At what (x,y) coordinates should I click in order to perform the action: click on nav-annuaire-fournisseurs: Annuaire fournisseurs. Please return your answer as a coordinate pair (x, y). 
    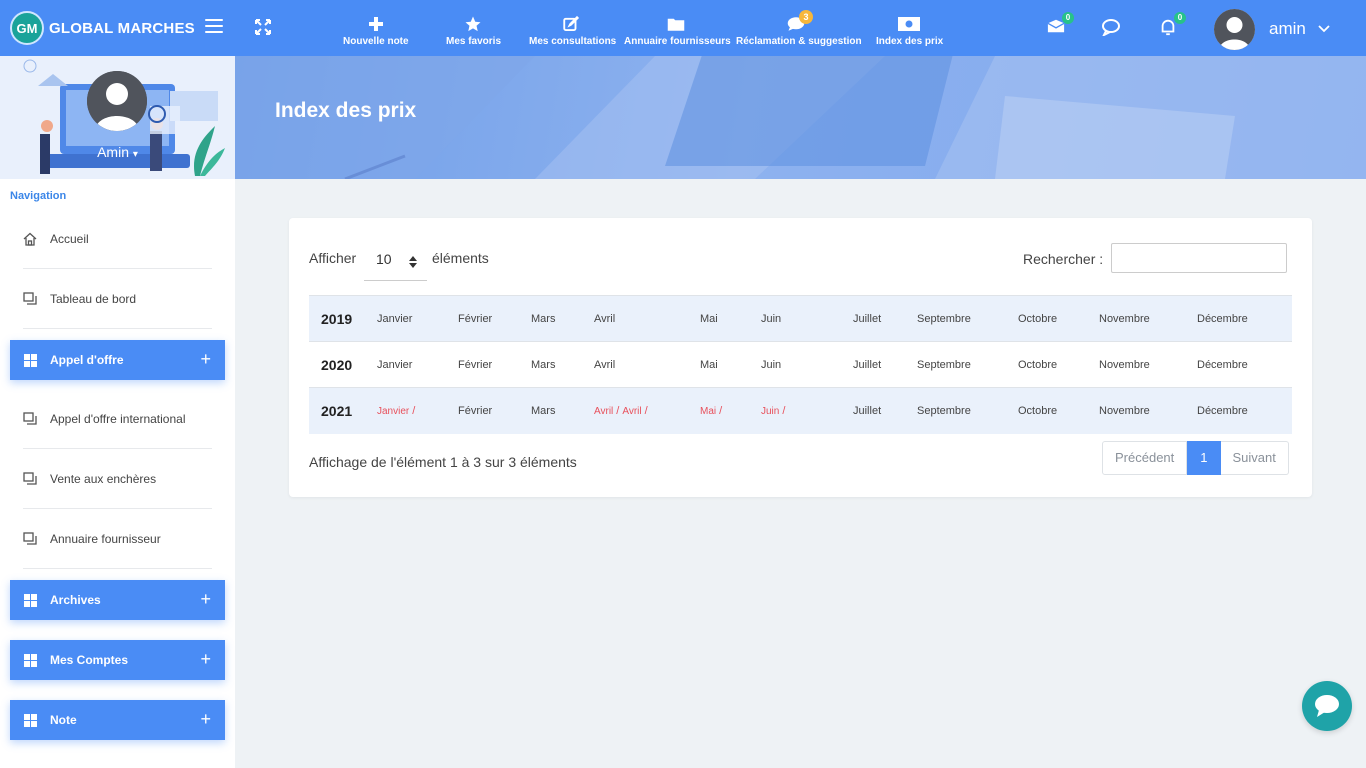
    Looking at the image, I should click on (677, 30).